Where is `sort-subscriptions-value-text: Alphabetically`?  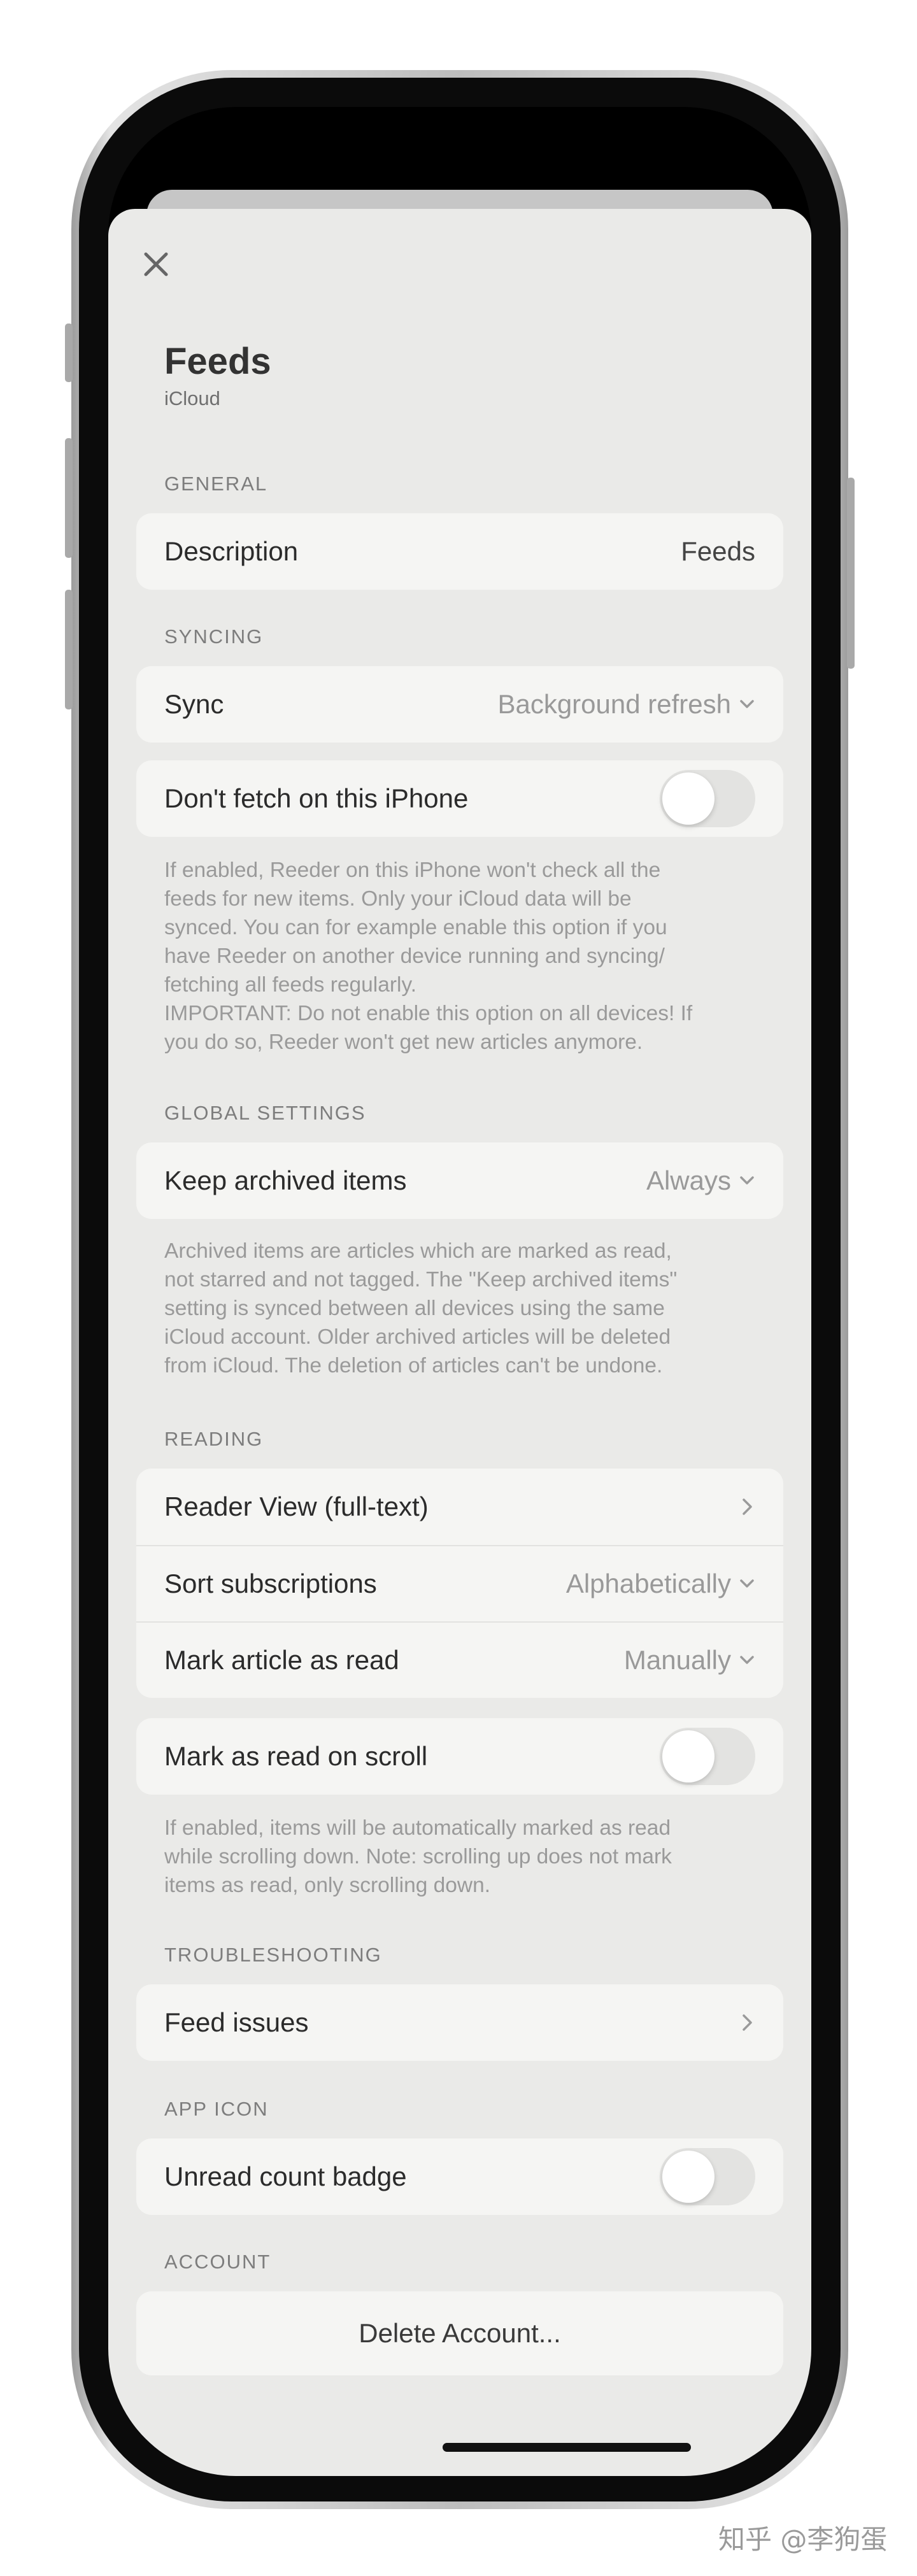
sort-subscriptions-value-text: Alphabetically is located at coordinates (648, 1584).